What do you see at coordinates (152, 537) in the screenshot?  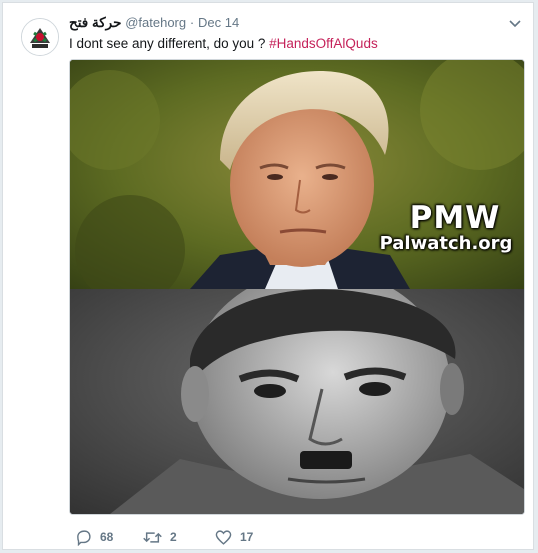 I see `retweet-icon` at bounding box center [152, 537].